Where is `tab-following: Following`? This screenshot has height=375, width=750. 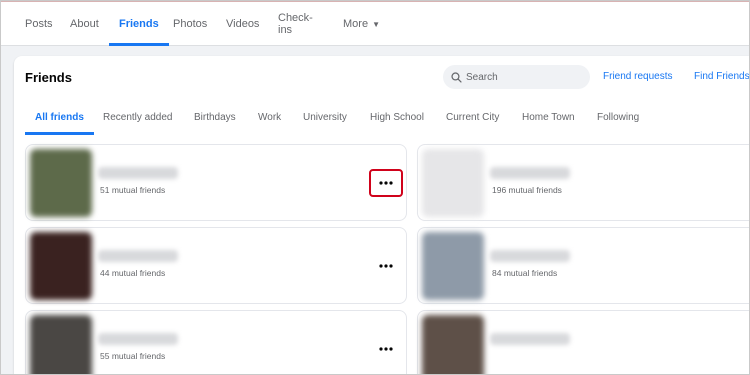
tab-following: Following is located at coordinates (618, 117).